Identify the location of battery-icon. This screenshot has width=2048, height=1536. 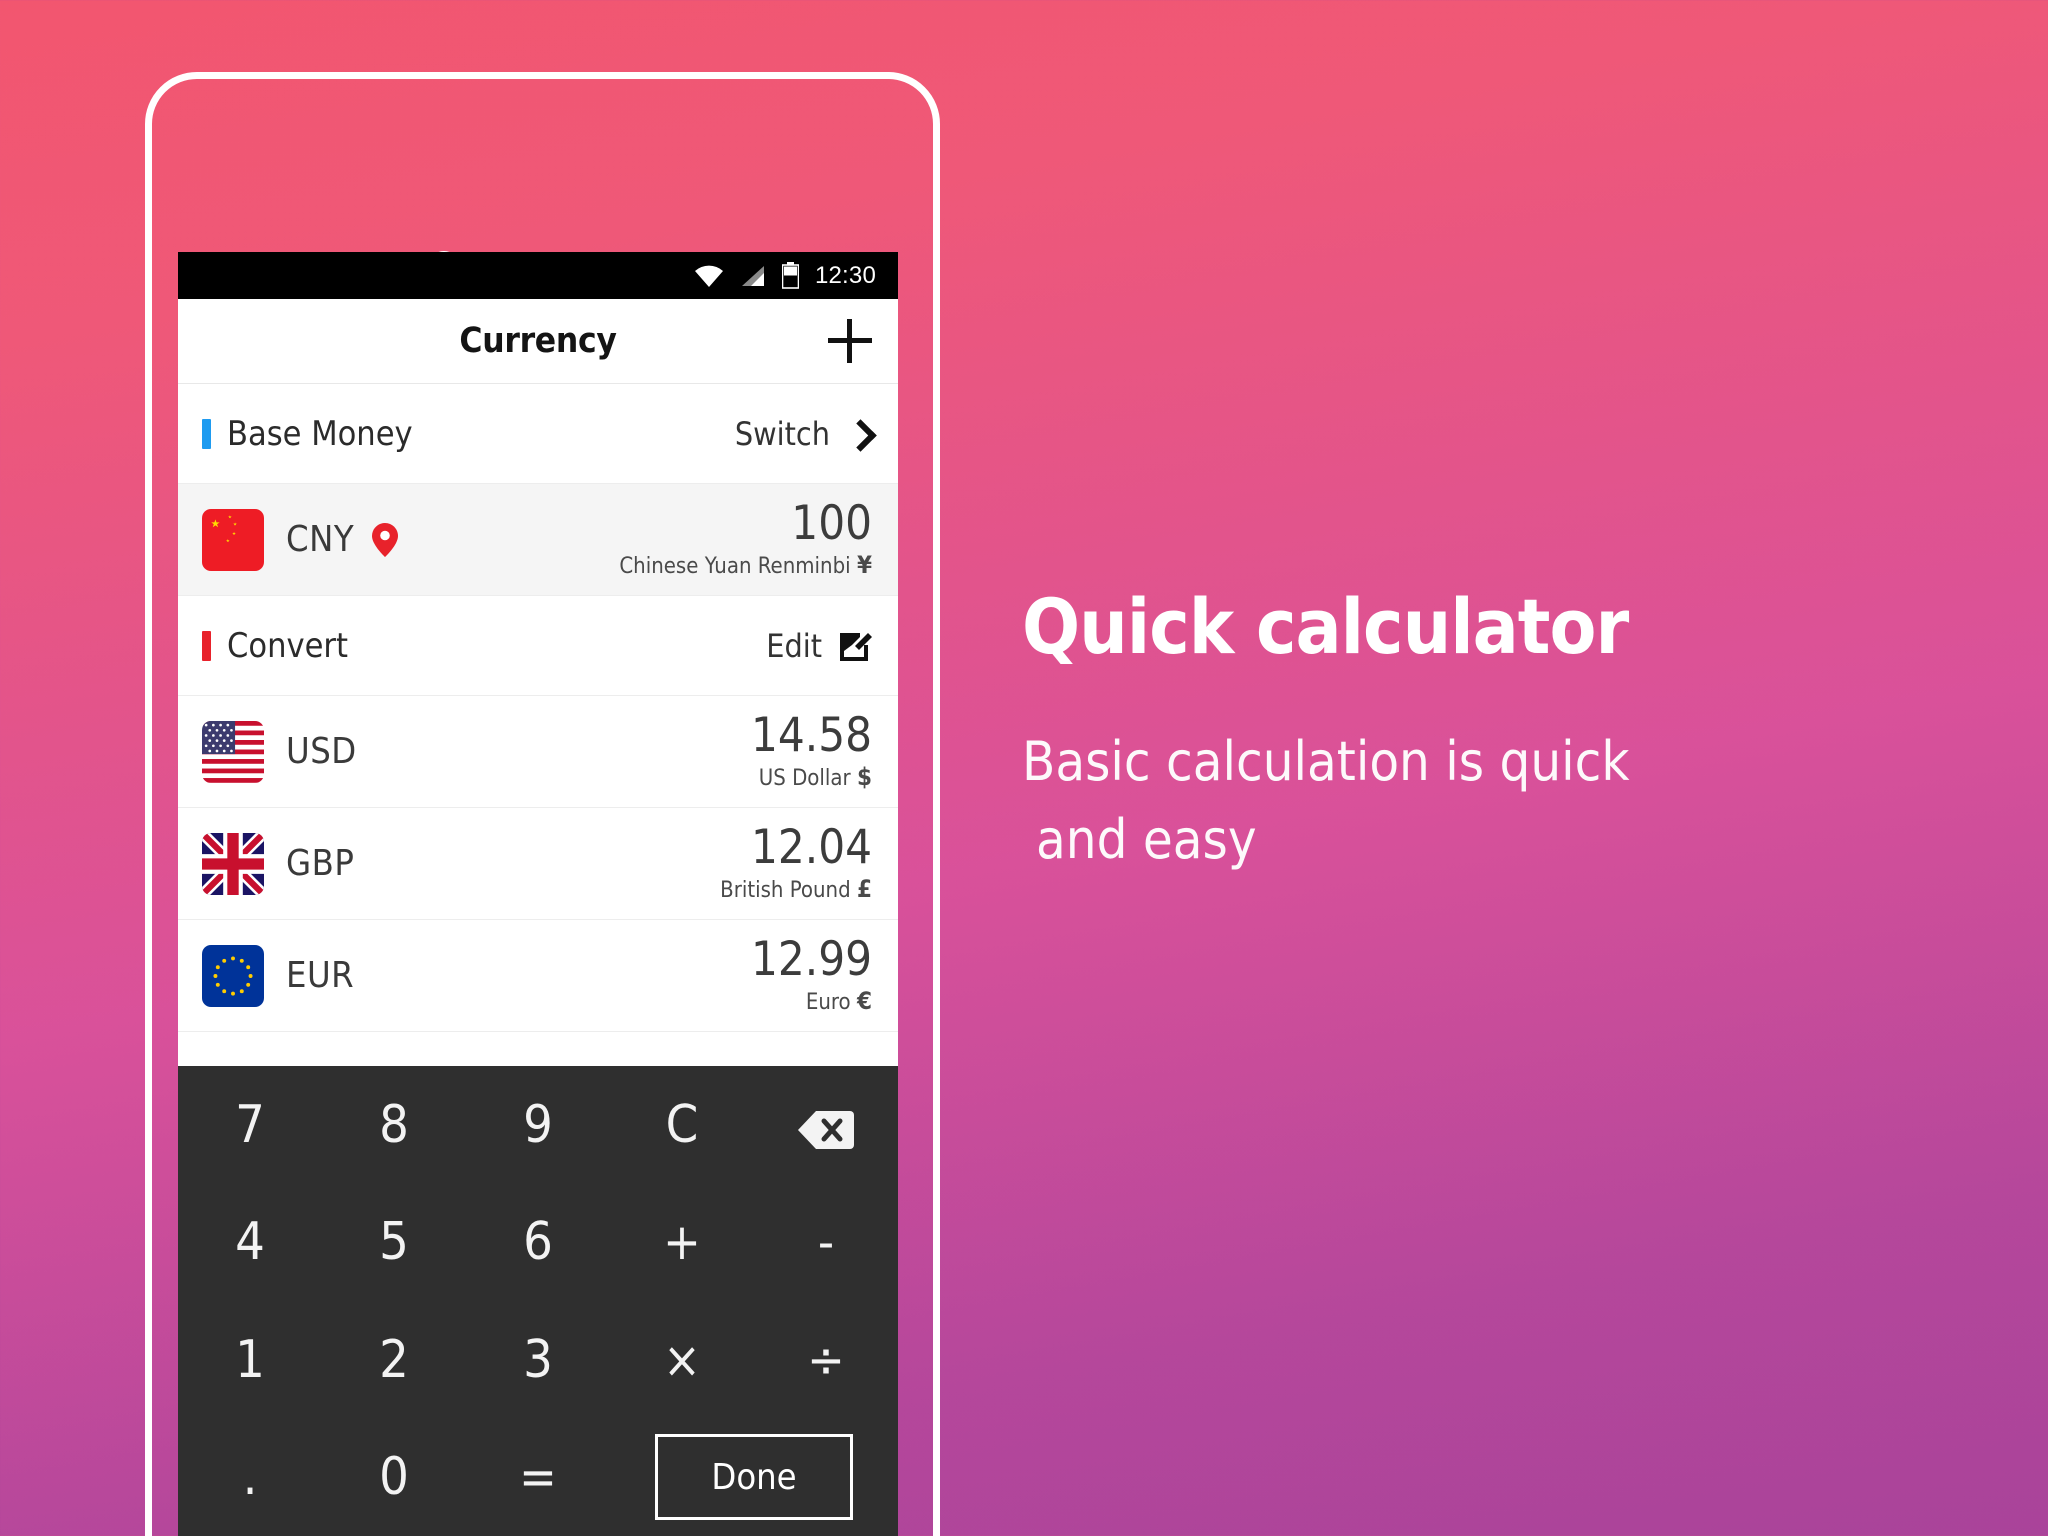
(790, 275).